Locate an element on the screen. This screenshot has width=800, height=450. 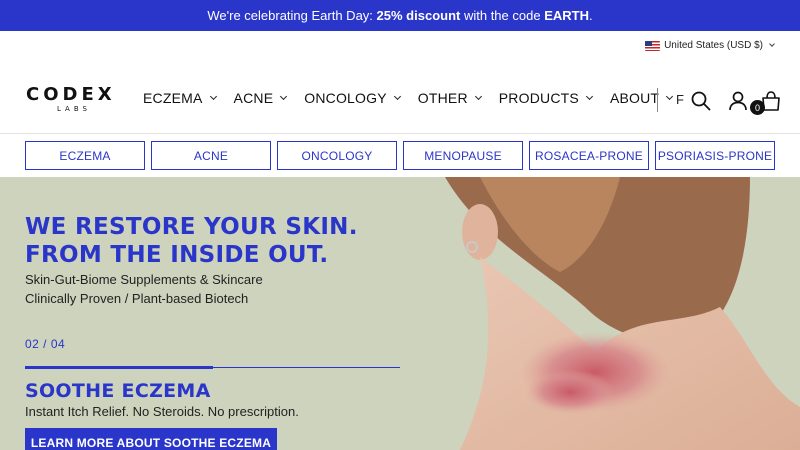
nav-label: OTHER is located at coordinates (442, 98).